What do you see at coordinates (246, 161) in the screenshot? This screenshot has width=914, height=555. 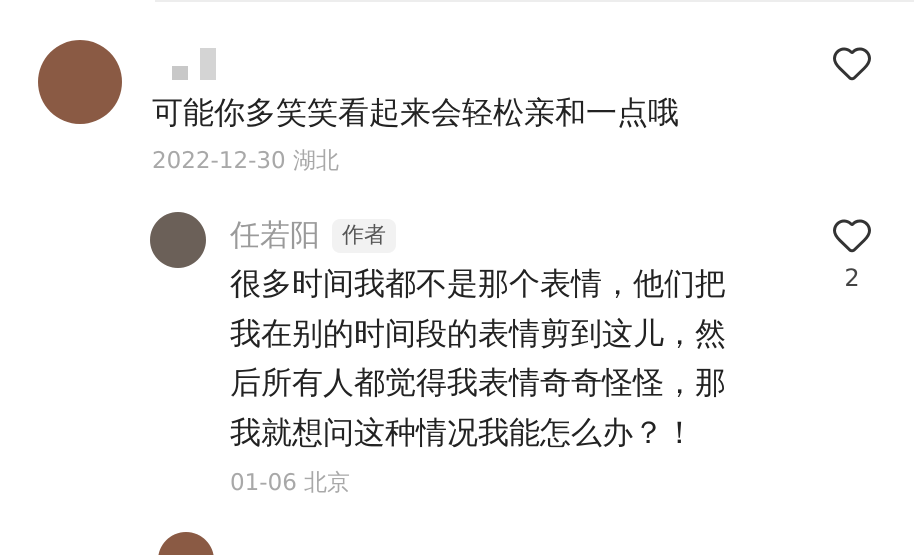 I see `comment-date-location: 2022-12-30 湖北` at bounding box center [246, 161].